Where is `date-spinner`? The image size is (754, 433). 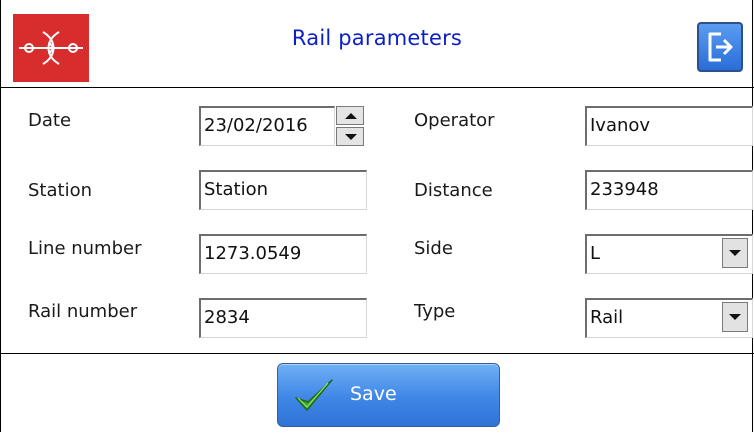 date-spinner is located at coordinates (350, 126).